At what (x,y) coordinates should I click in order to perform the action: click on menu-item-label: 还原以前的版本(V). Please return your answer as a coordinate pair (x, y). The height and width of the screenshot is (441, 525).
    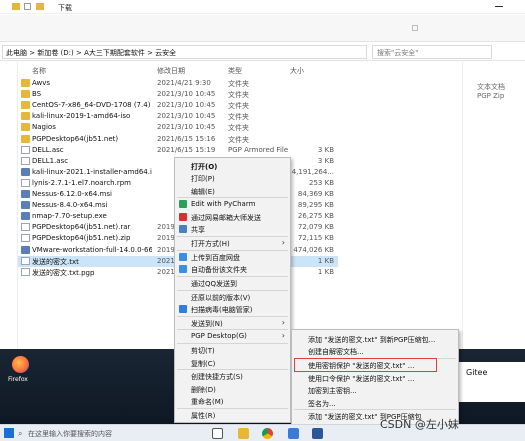
    Looking at the image, I should click on (221, 297).